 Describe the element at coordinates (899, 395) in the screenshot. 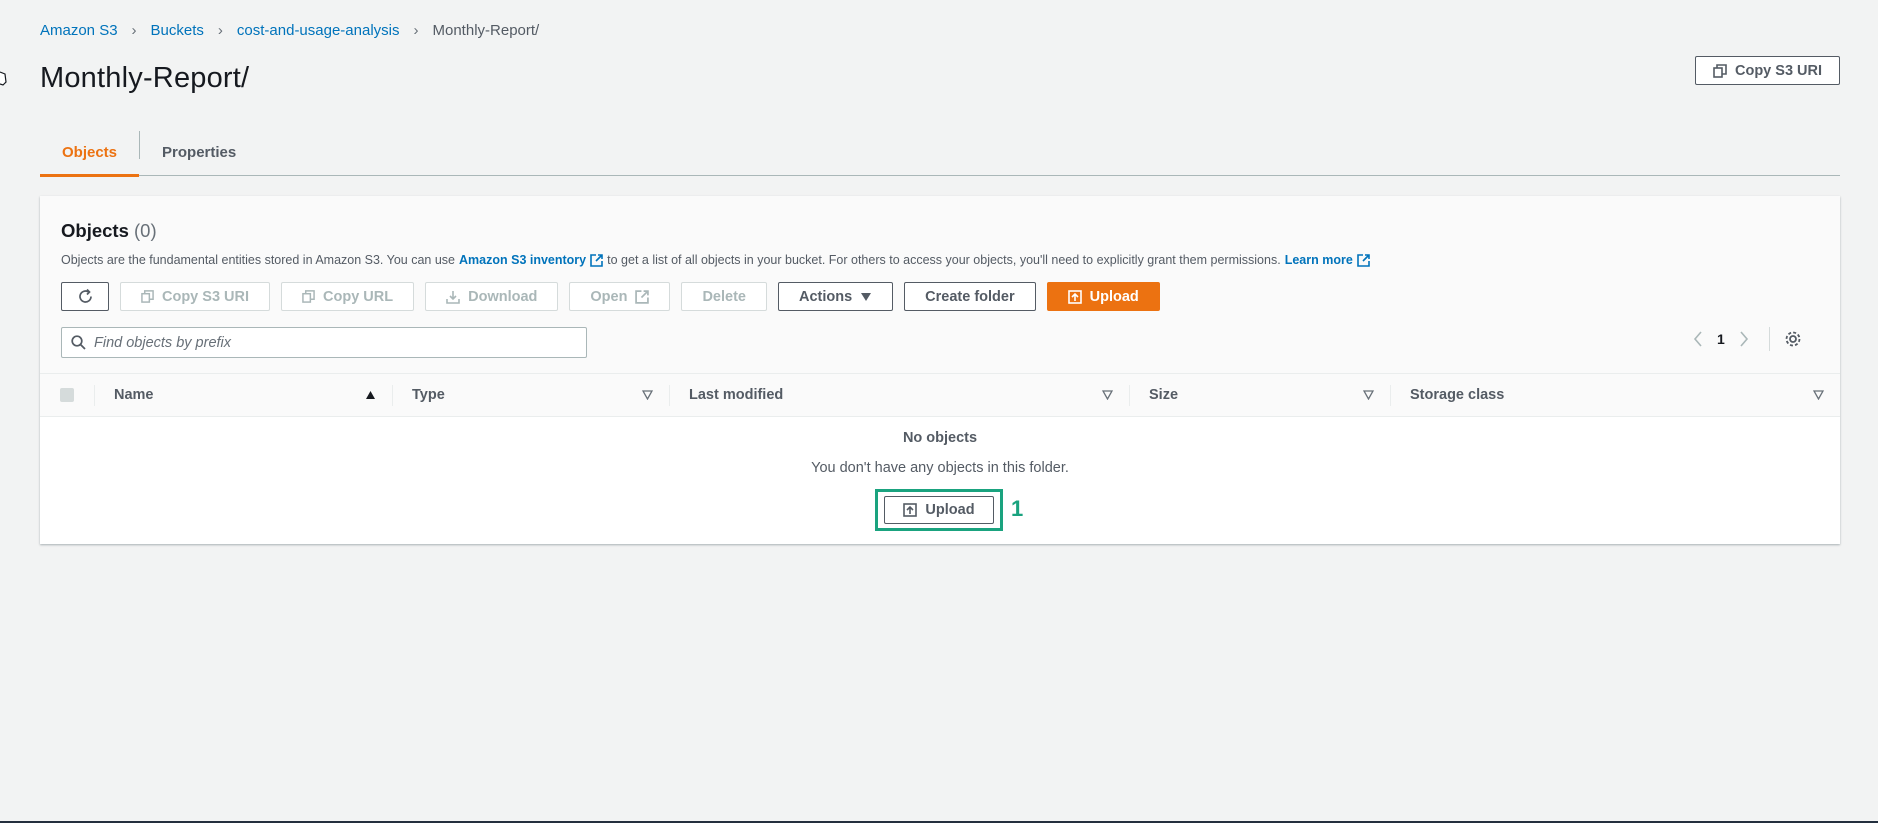

I see `column-last-modified: Last modified` at that location.